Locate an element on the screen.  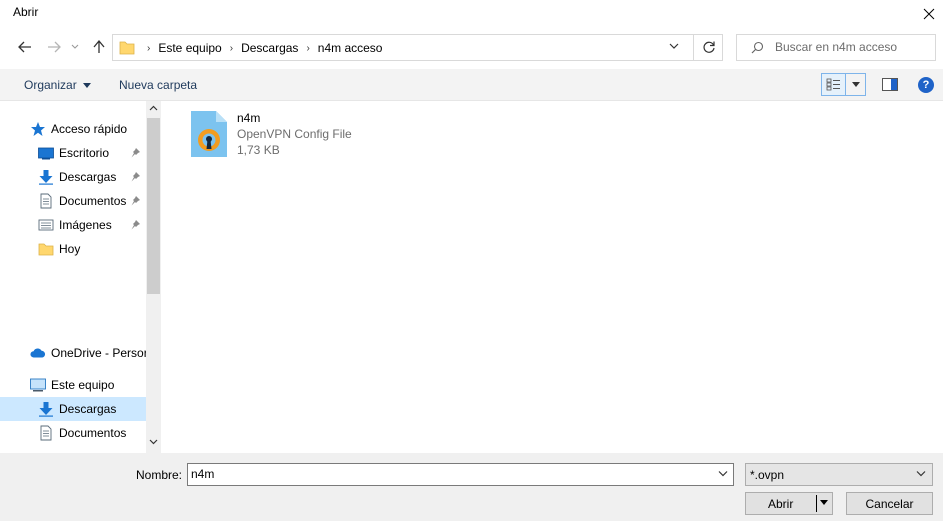
sidebar-item-documentos-2: Documentos is located at coordinates (73, 433).